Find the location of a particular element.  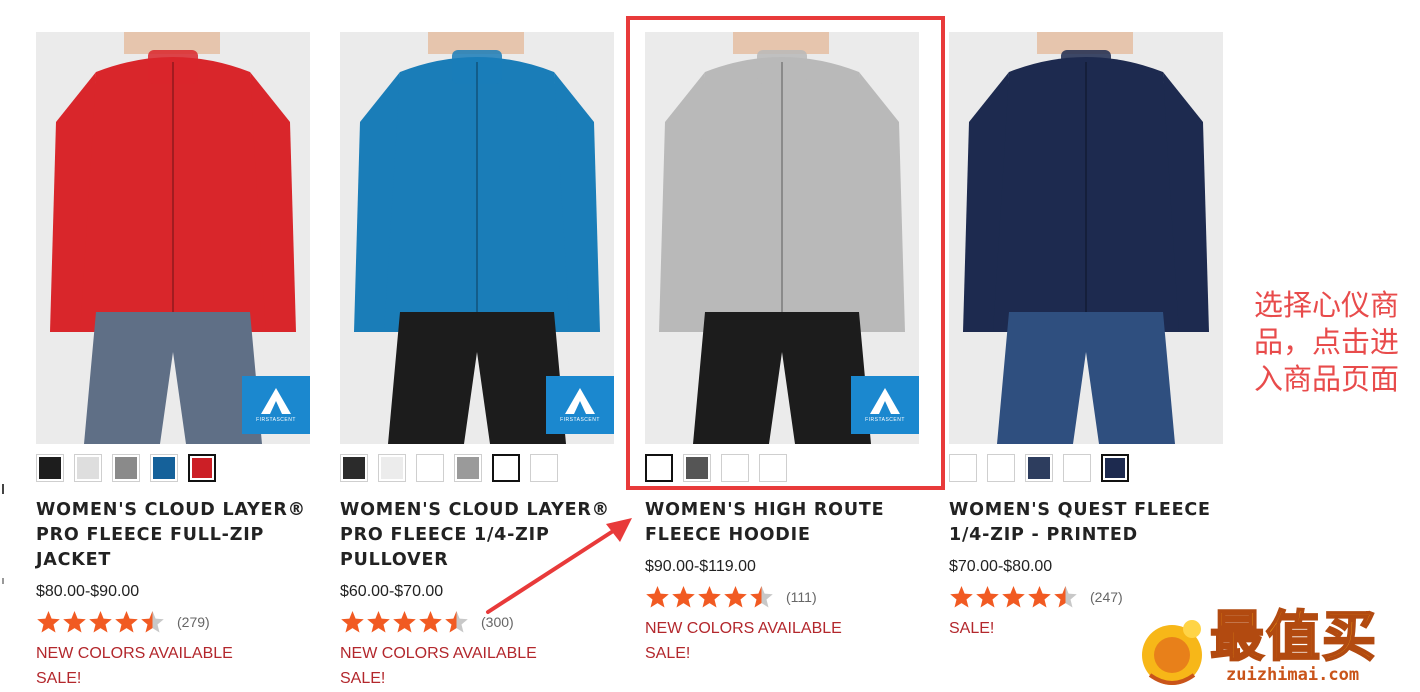

product-image is located at coordinates (1086, 238).